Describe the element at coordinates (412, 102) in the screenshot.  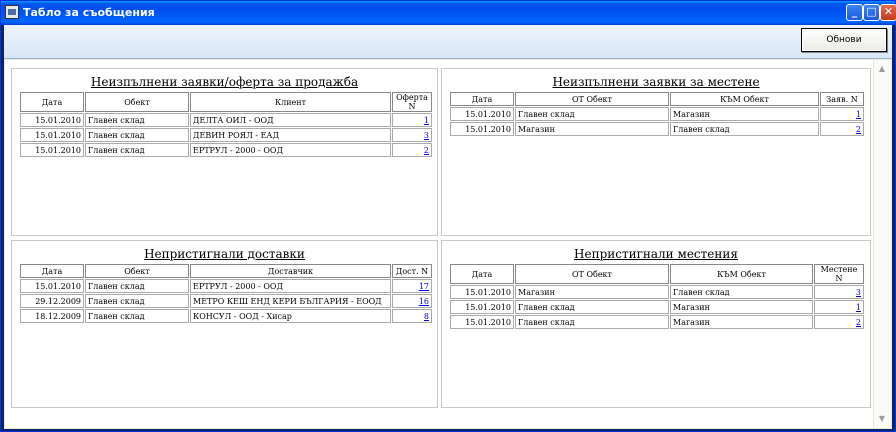
I see `col-header-number: Оферта N` at that location.